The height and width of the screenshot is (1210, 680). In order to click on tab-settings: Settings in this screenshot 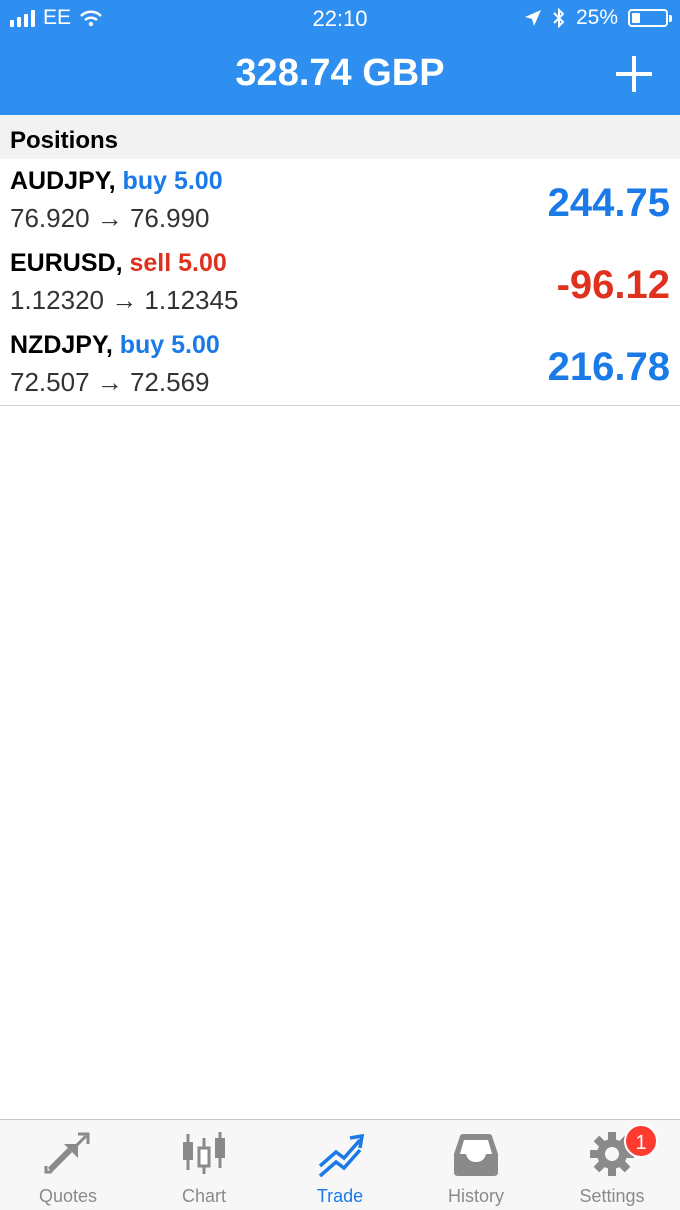, I will do `click(612, 1165)`.